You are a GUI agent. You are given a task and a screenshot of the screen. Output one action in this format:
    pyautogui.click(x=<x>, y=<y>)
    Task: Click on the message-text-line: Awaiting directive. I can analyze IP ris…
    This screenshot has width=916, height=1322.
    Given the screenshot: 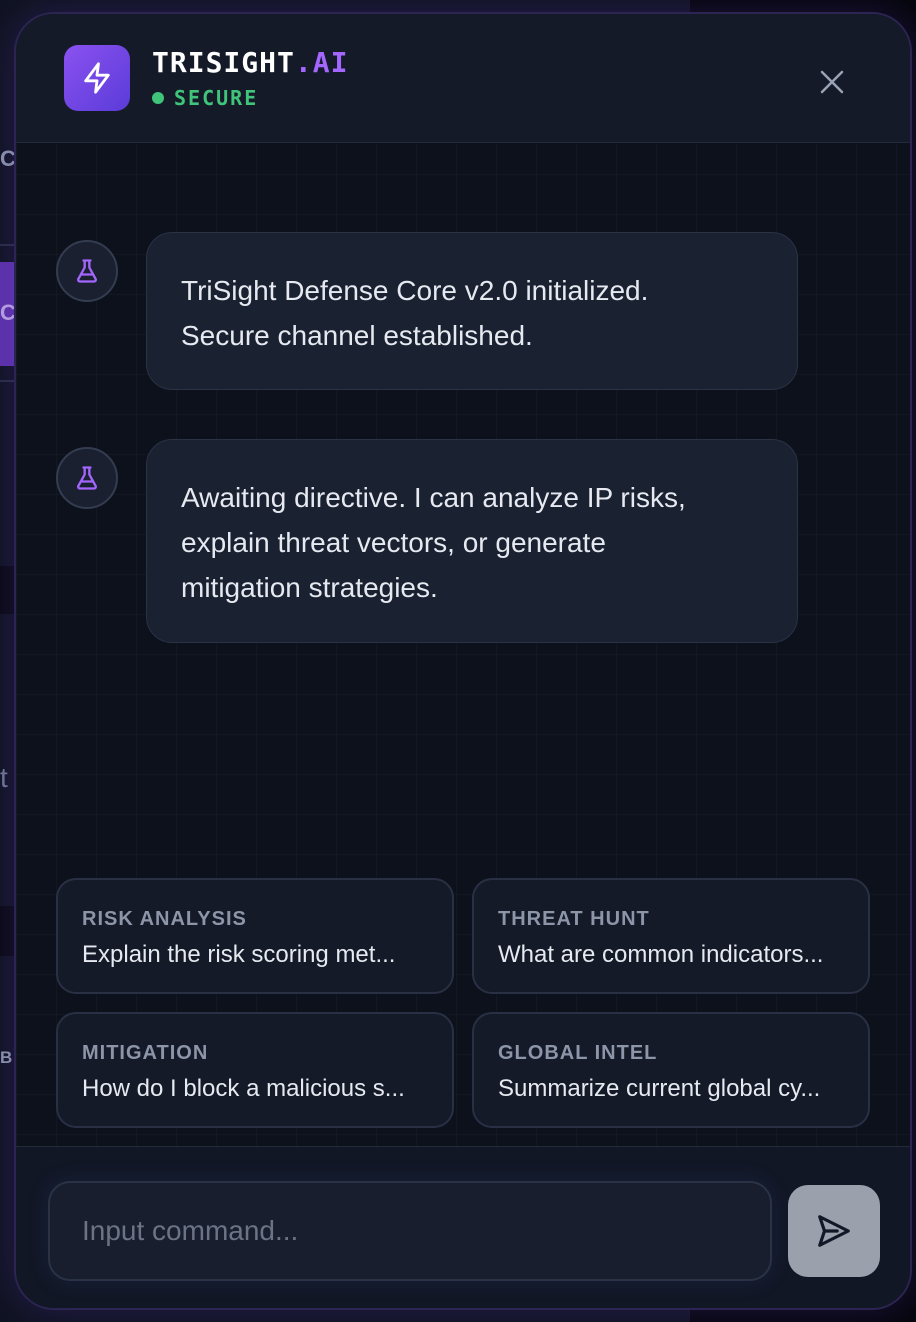 What is the action you would take?
    pyautogui.click(x=433, y=497)
    